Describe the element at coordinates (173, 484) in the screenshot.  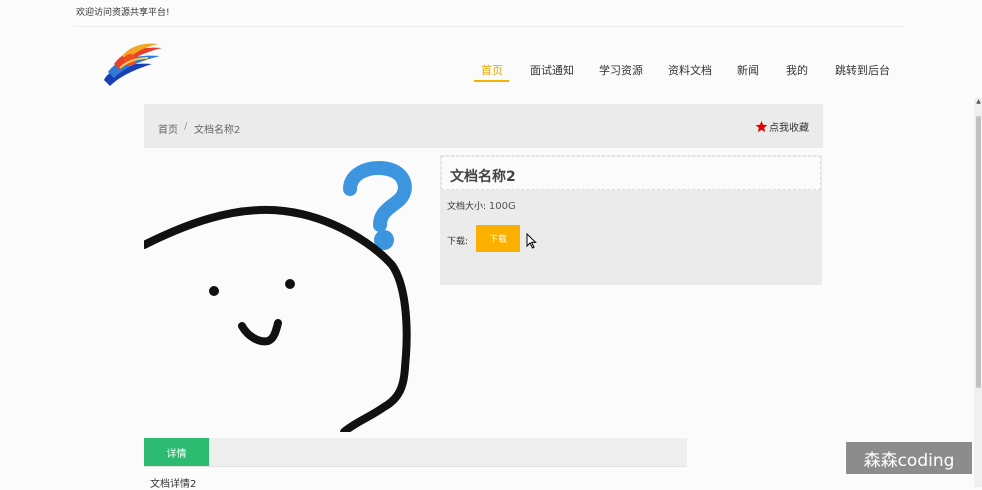
I see `detail-content: 文档详情2` at that location.